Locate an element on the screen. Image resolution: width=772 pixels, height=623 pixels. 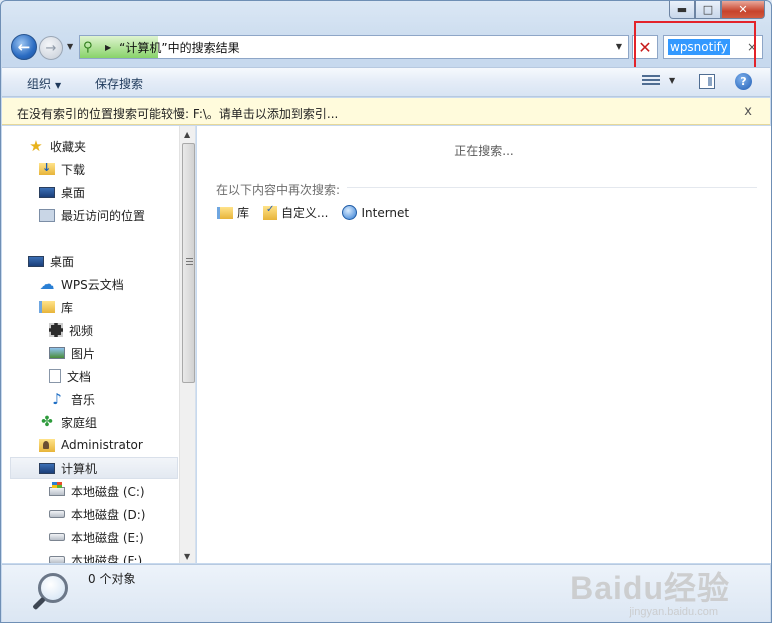
organize-label: 组织 is located at coordinates (39, 84).